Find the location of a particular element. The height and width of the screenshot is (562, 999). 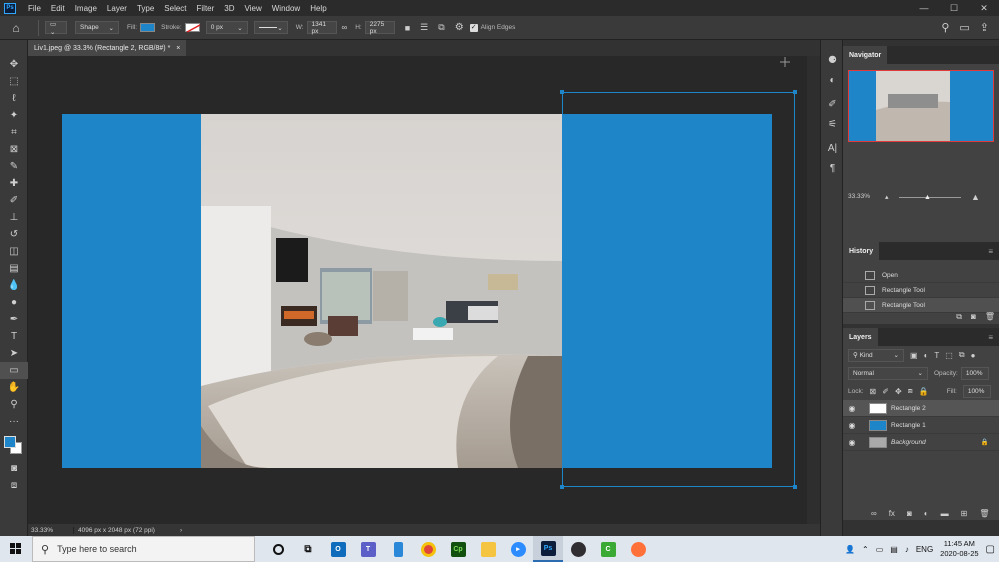

stroke-width-input: 0 px ⌄ is located at coordinates (226, 27).